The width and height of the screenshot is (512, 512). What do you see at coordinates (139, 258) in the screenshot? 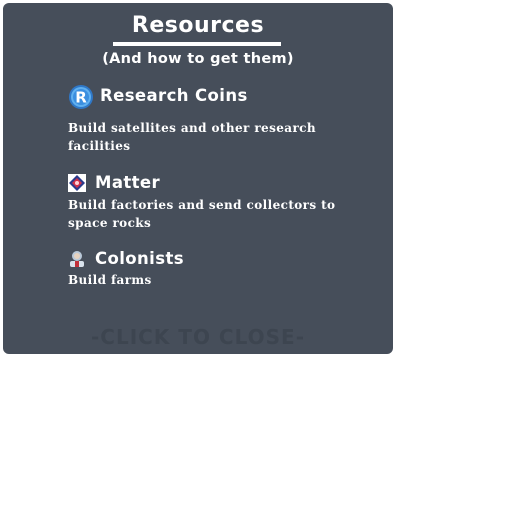
I see `resource-name-colonists: Colonists` at bounding box center [139, 258].